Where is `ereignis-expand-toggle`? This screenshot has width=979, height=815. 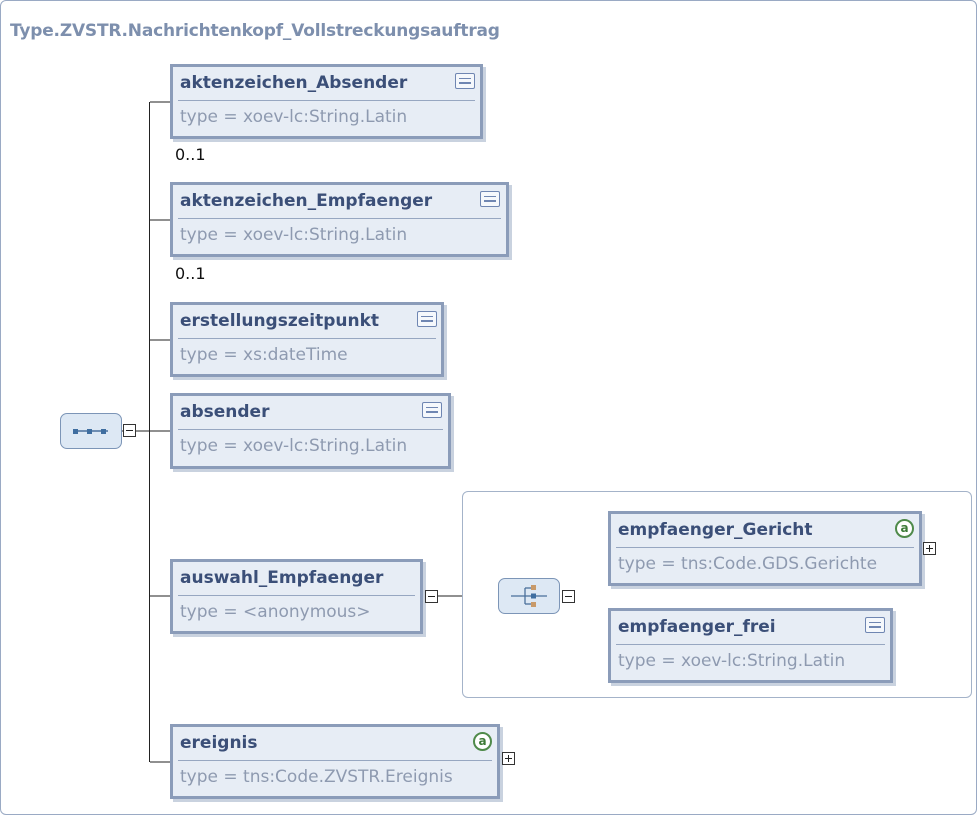
ereignis-expand-toggle is located at coordinates (508, 758).